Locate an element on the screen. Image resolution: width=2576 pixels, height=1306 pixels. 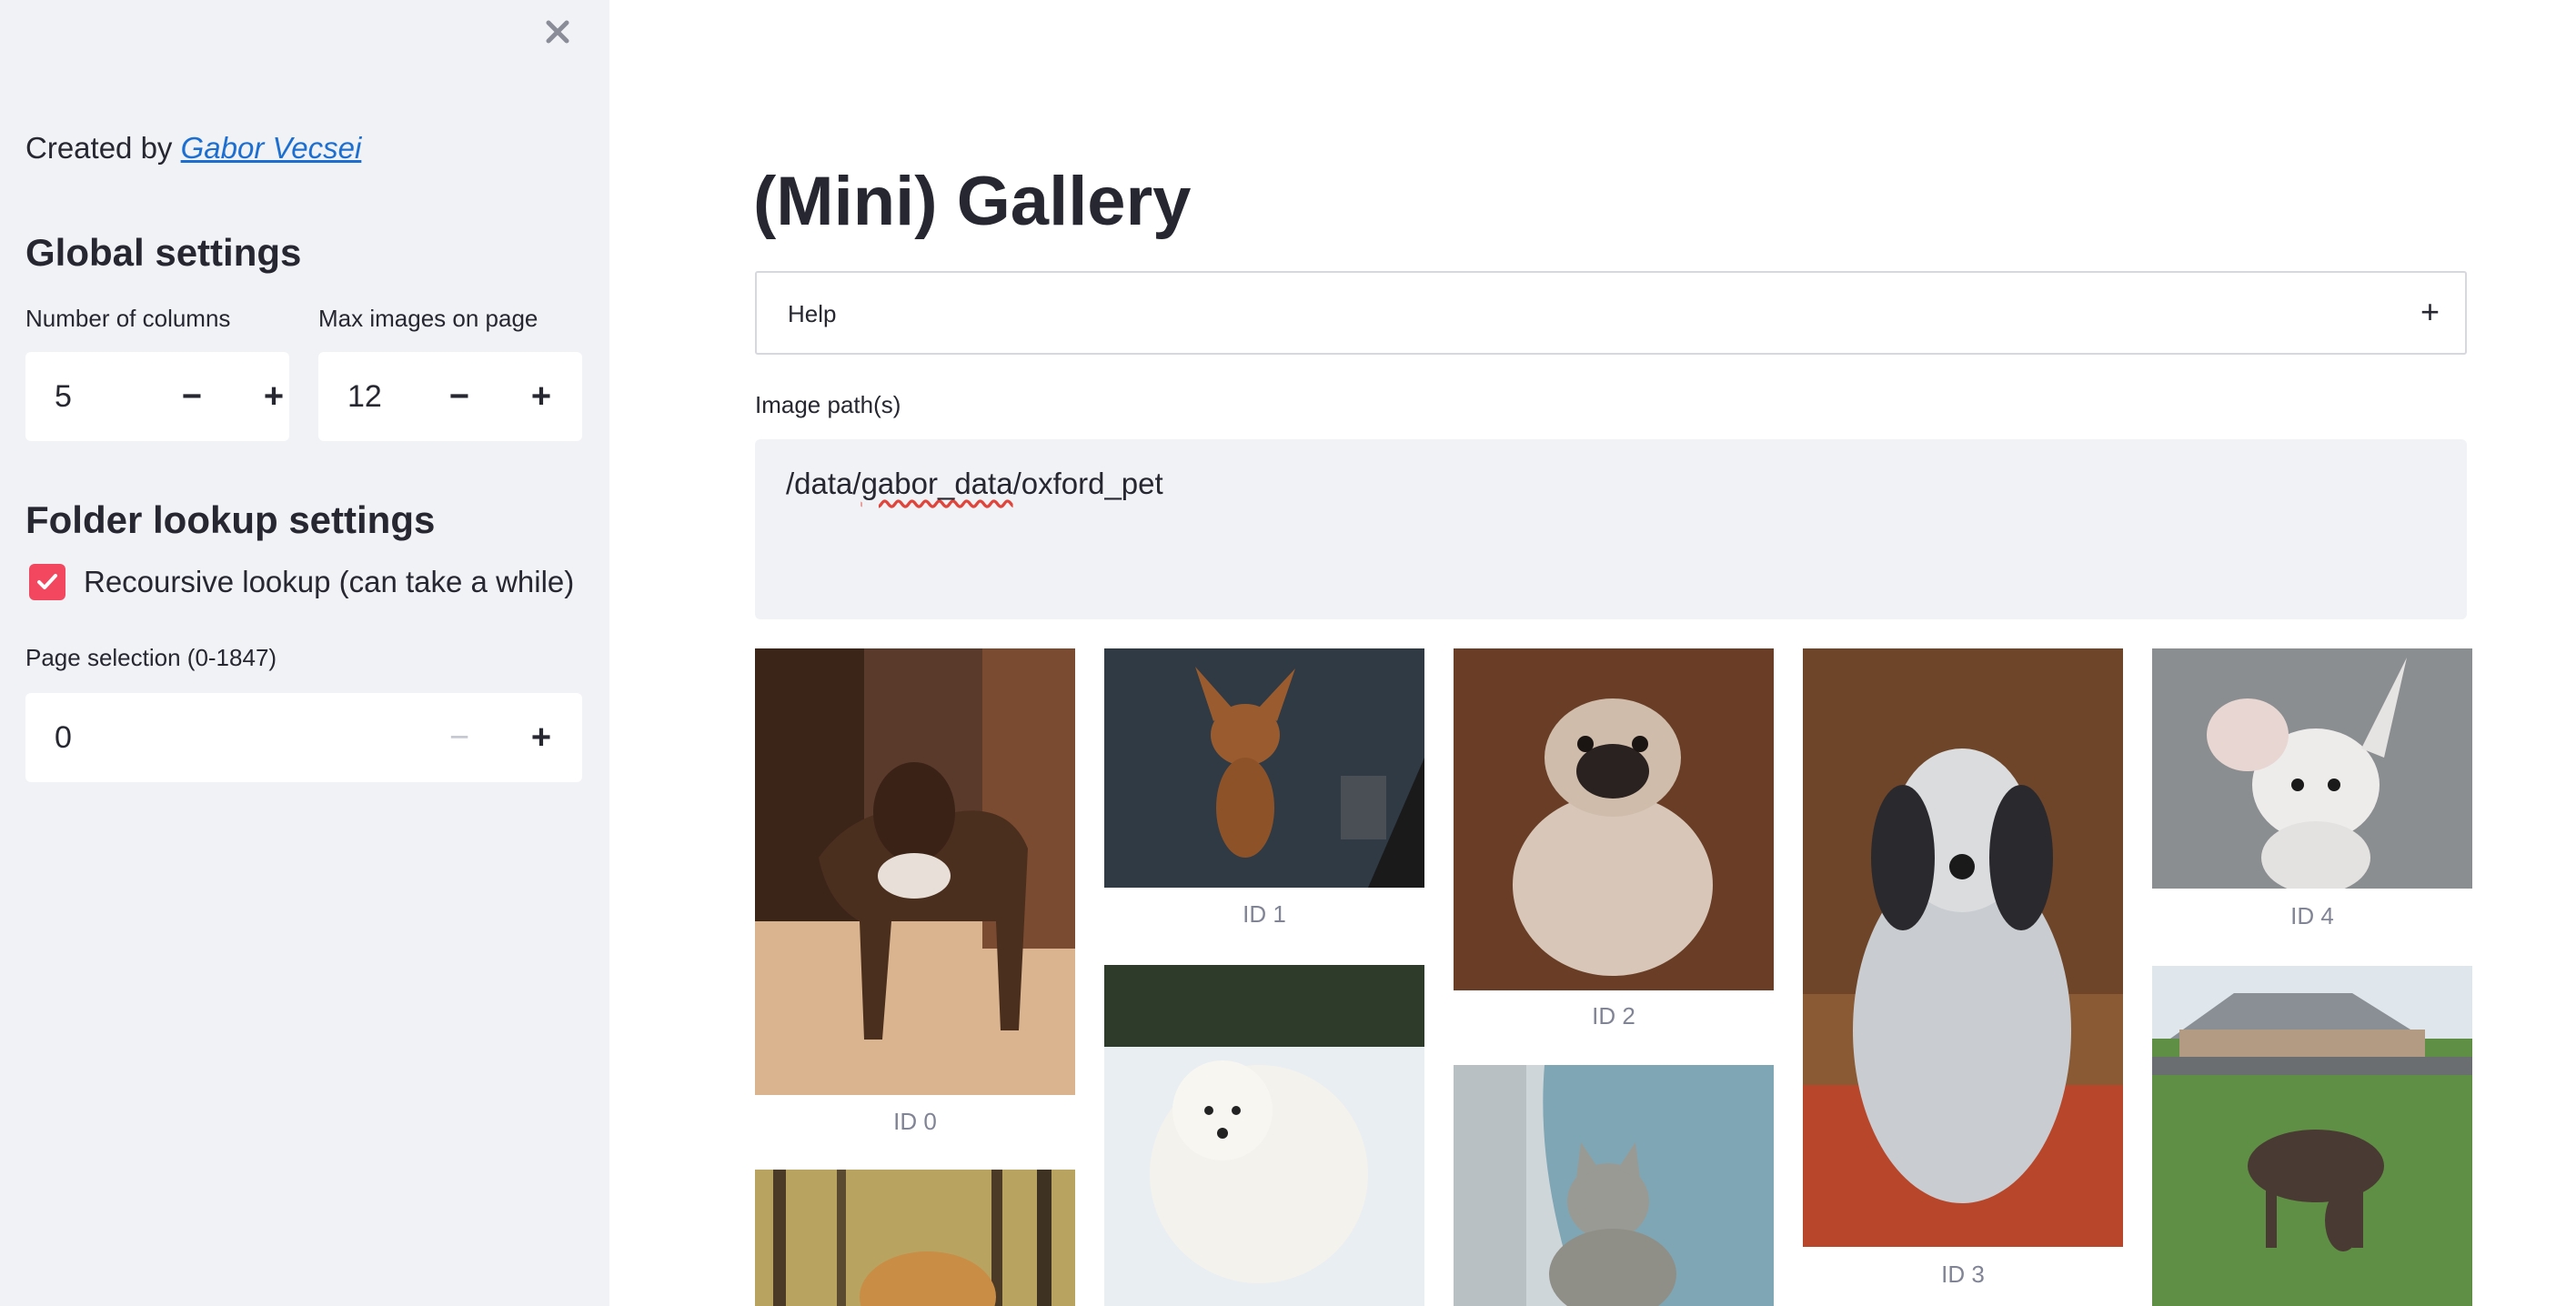
image-caption: ID 2 is located at coordinates (1613, 1016).